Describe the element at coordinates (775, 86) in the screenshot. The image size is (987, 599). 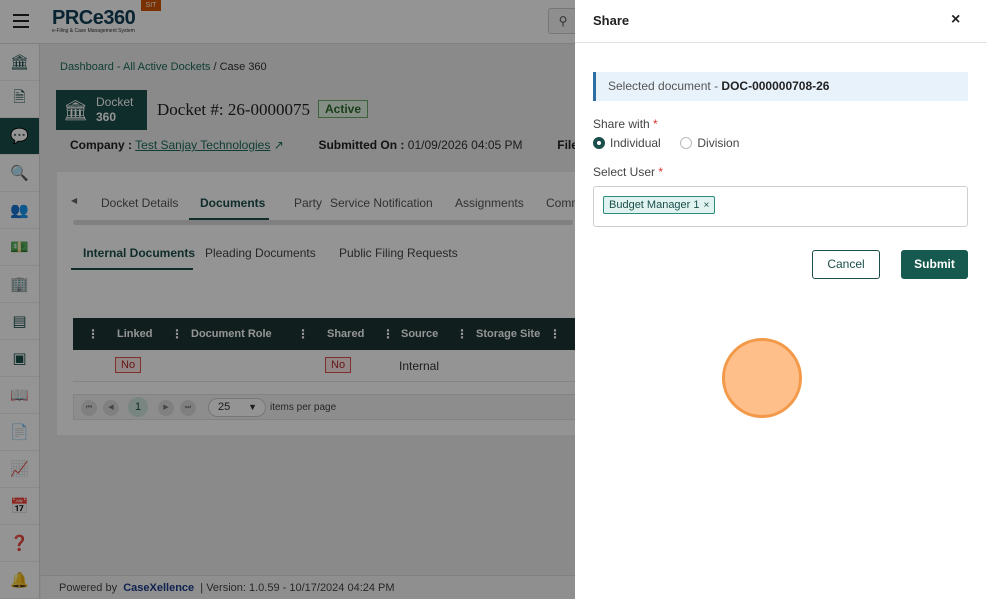
I see `selected-doc-id: DOC-000000708-26` at that location.